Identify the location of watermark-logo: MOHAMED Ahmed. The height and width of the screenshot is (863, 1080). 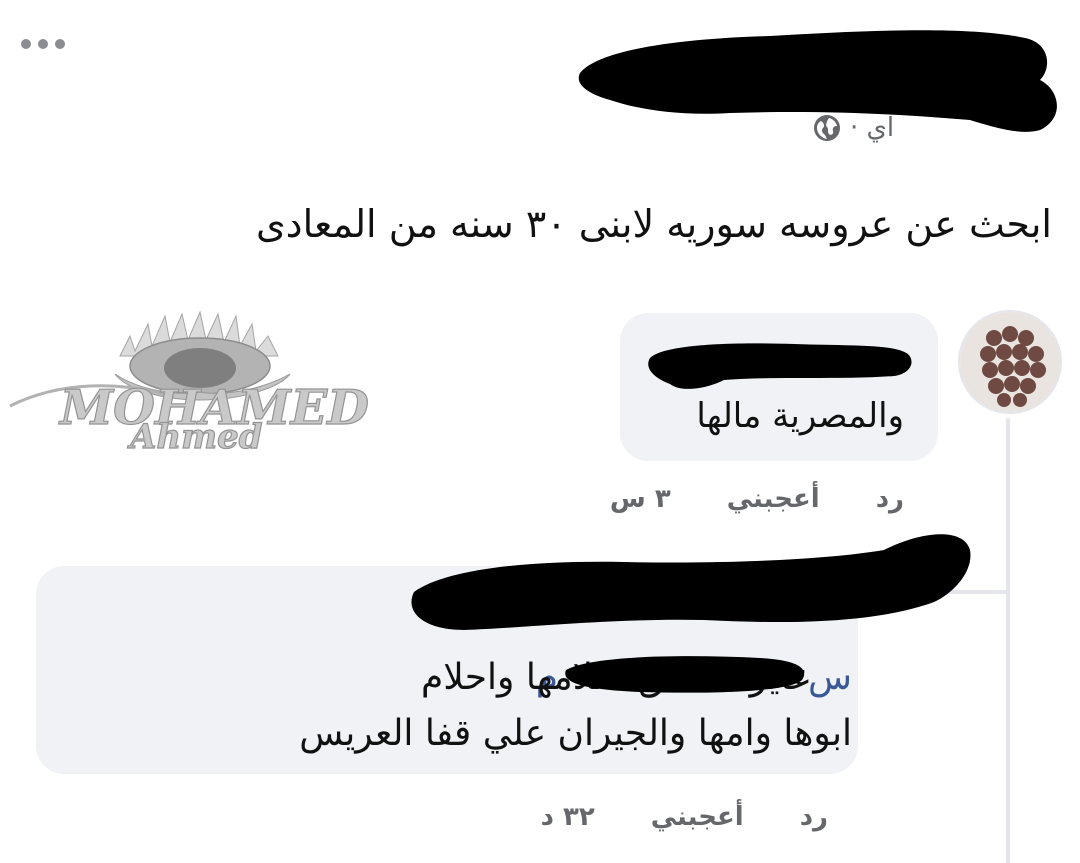
(210, 381).